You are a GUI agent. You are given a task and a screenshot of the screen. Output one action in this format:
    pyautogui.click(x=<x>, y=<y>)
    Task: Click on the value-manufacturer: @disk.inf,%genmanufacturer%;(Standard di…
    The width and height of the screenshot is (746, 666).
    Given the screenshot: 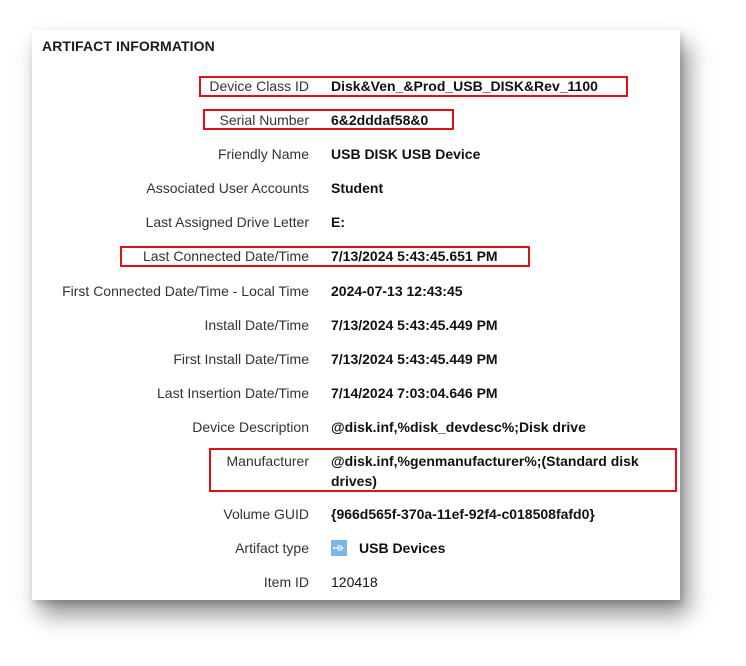 What is the action you would take?
    pyautogui.click(x=501, y=471)
    